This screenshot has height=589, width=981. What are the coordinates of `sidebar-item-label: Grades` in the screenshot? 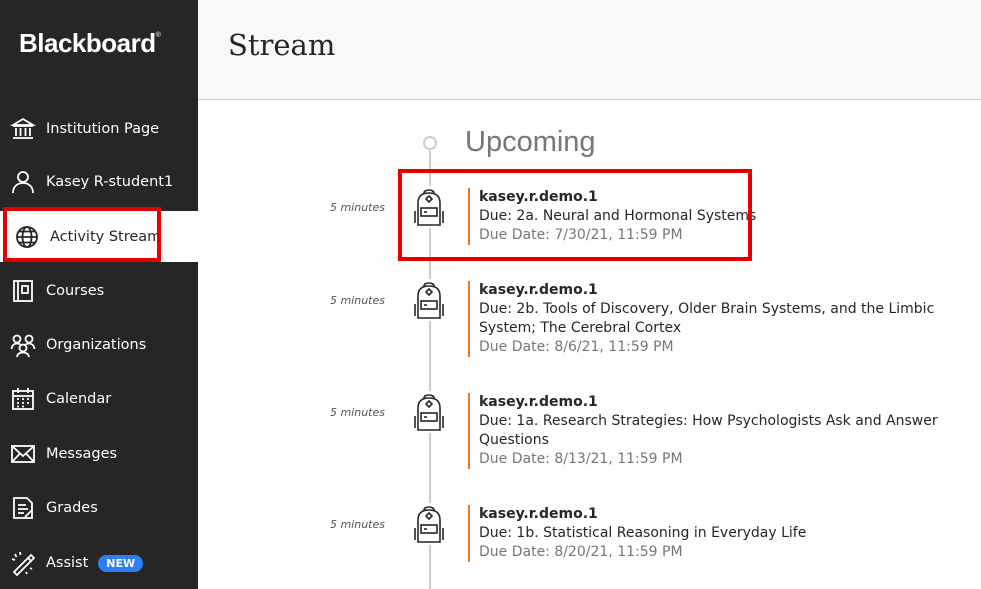 It's located at (72, 508).